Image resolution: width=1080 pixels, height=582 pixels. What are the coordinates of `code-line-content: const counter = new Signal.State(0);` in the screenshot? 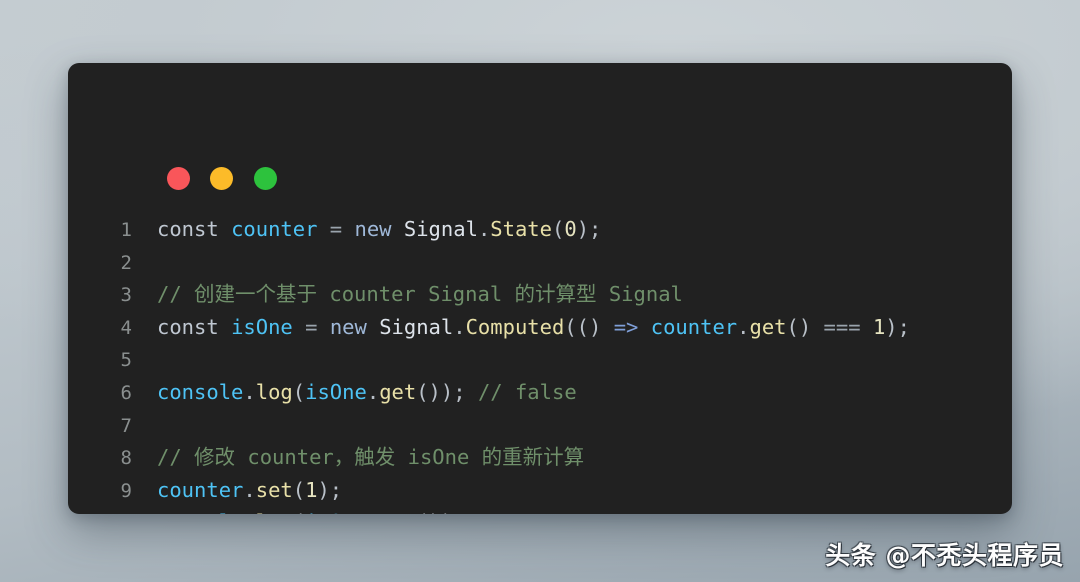 It's located at (366, 229).